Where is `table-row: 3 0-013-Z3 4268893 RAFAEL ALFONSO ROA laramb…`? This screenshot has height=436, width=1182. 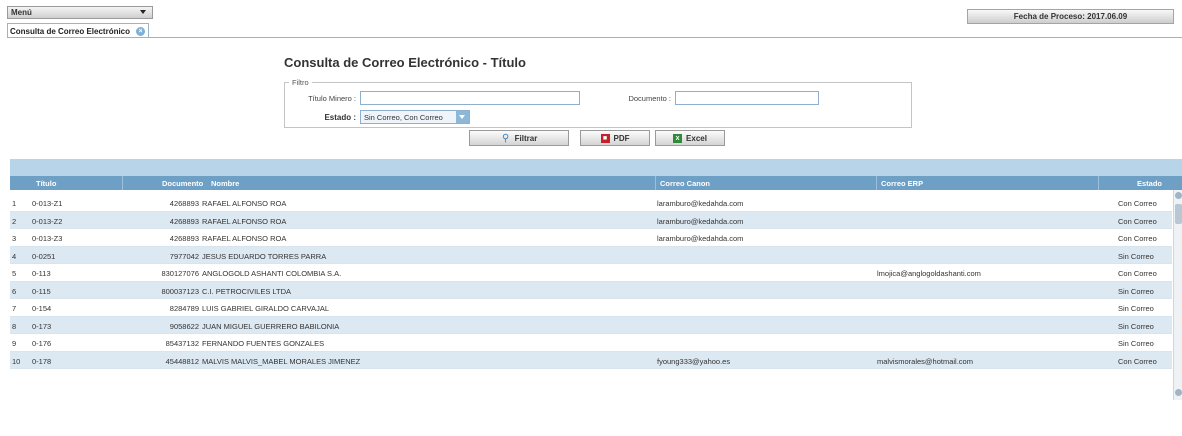 table-row: 3 0-013-Z3 4268893 RAFAEL ALFONSO ROA laramb… is located at coordinates (591, 238).